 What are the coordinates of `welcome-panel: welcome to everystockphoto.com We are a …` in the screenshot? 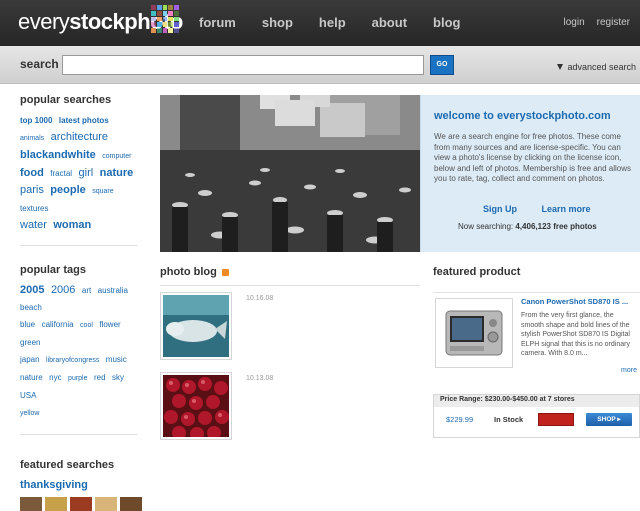 It's located at (530, 173).